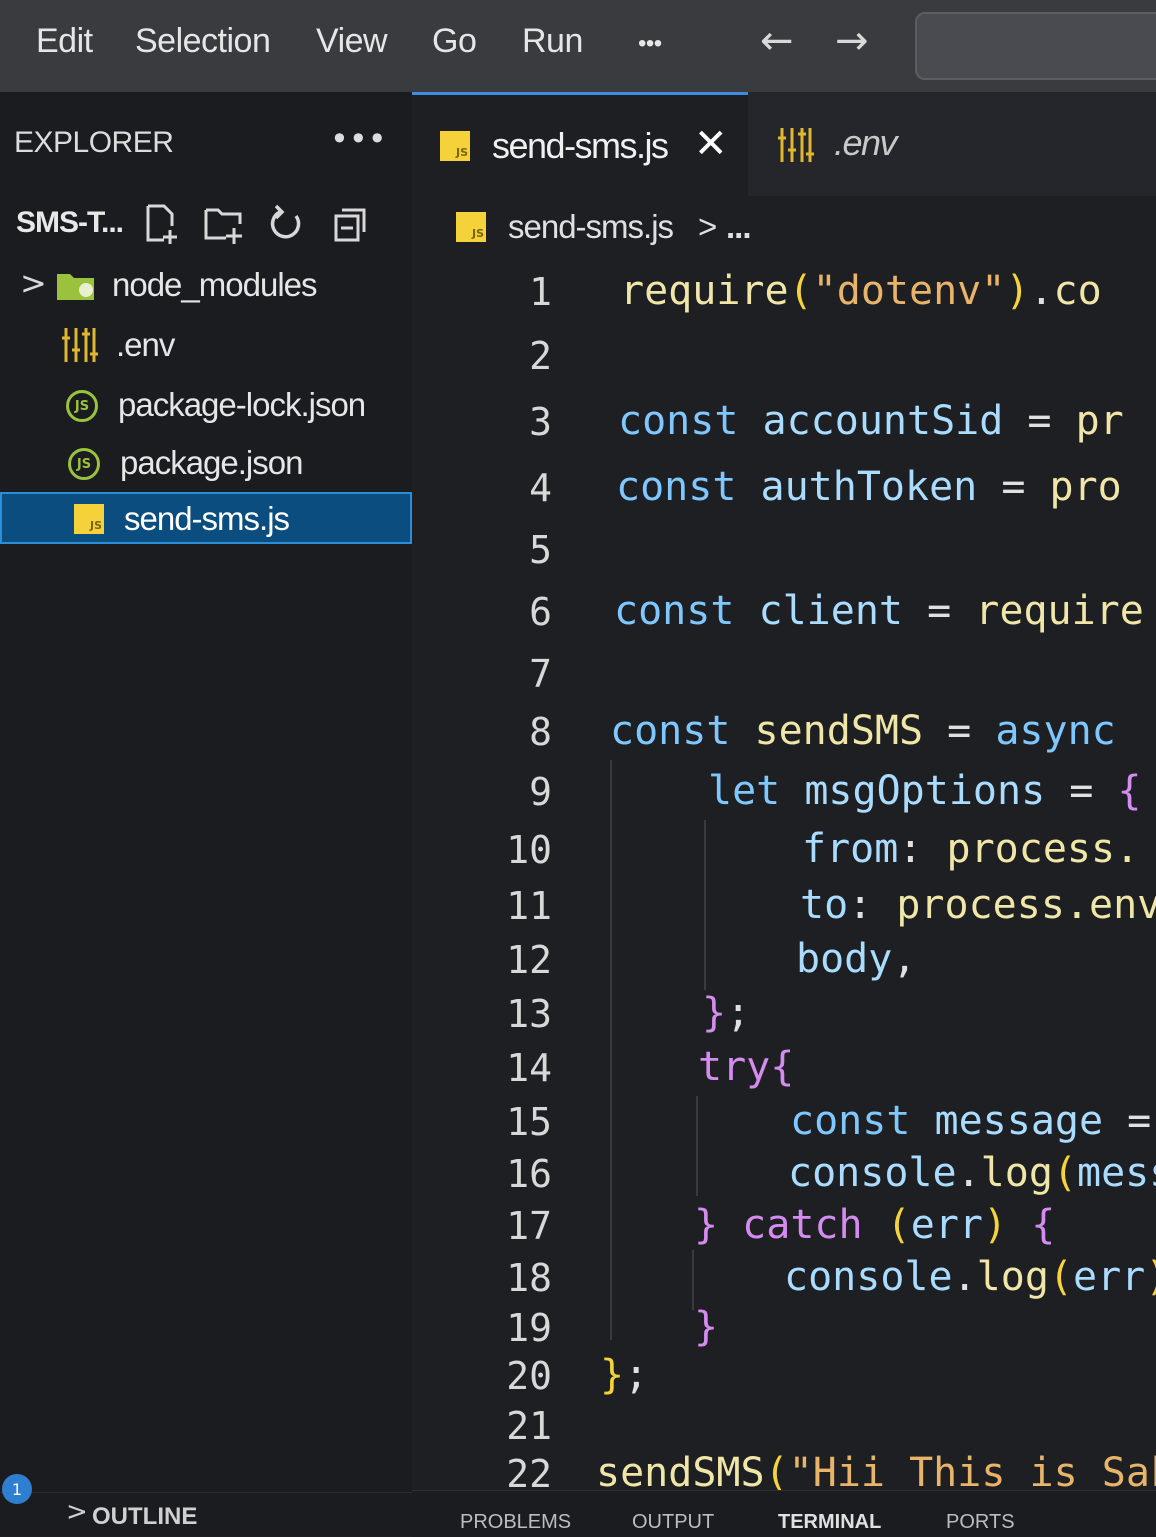 This screenshot has height=1537, width=1156. What do you see at coordinates (203, 41) in the screenshot?
I see `menu-selection: Selection` at bounding box center [203, 41].